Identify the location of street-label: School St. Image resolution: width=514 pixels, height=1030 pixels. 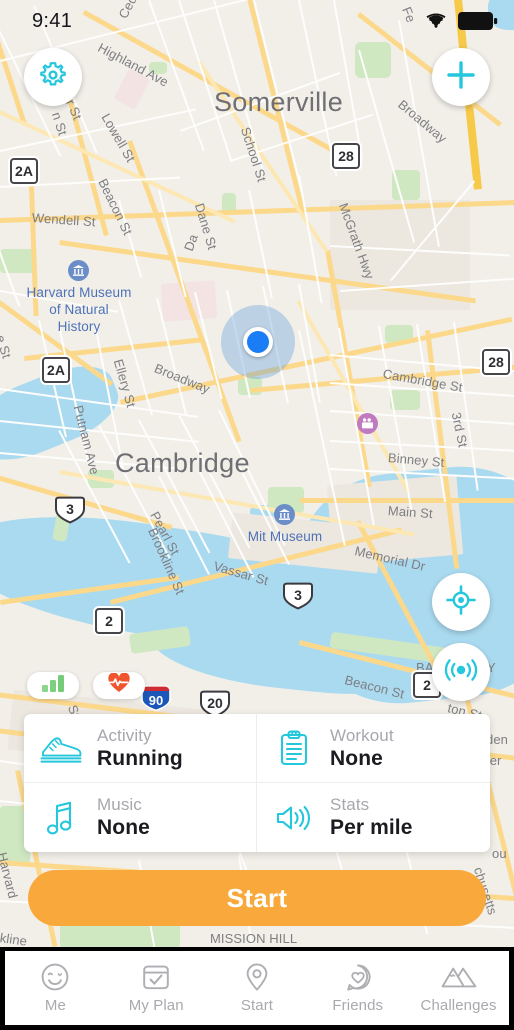
(253, 154).